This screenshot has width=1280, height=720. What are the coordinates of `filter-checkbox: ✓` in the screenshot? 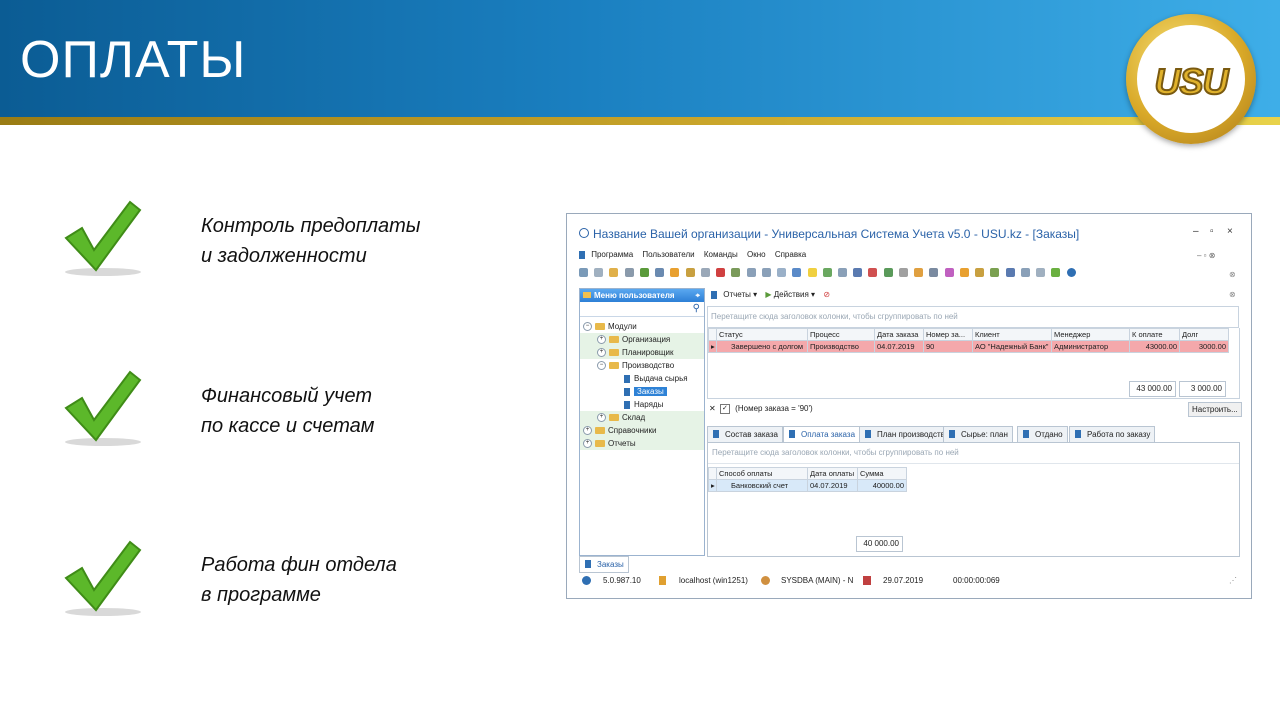 It's located at (724, 408).